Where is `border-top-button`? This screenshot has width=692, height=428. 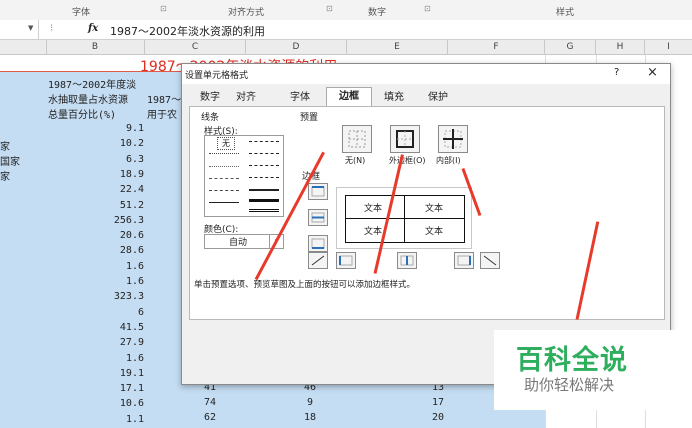
border-top-button is located at coordinates (318, 191).